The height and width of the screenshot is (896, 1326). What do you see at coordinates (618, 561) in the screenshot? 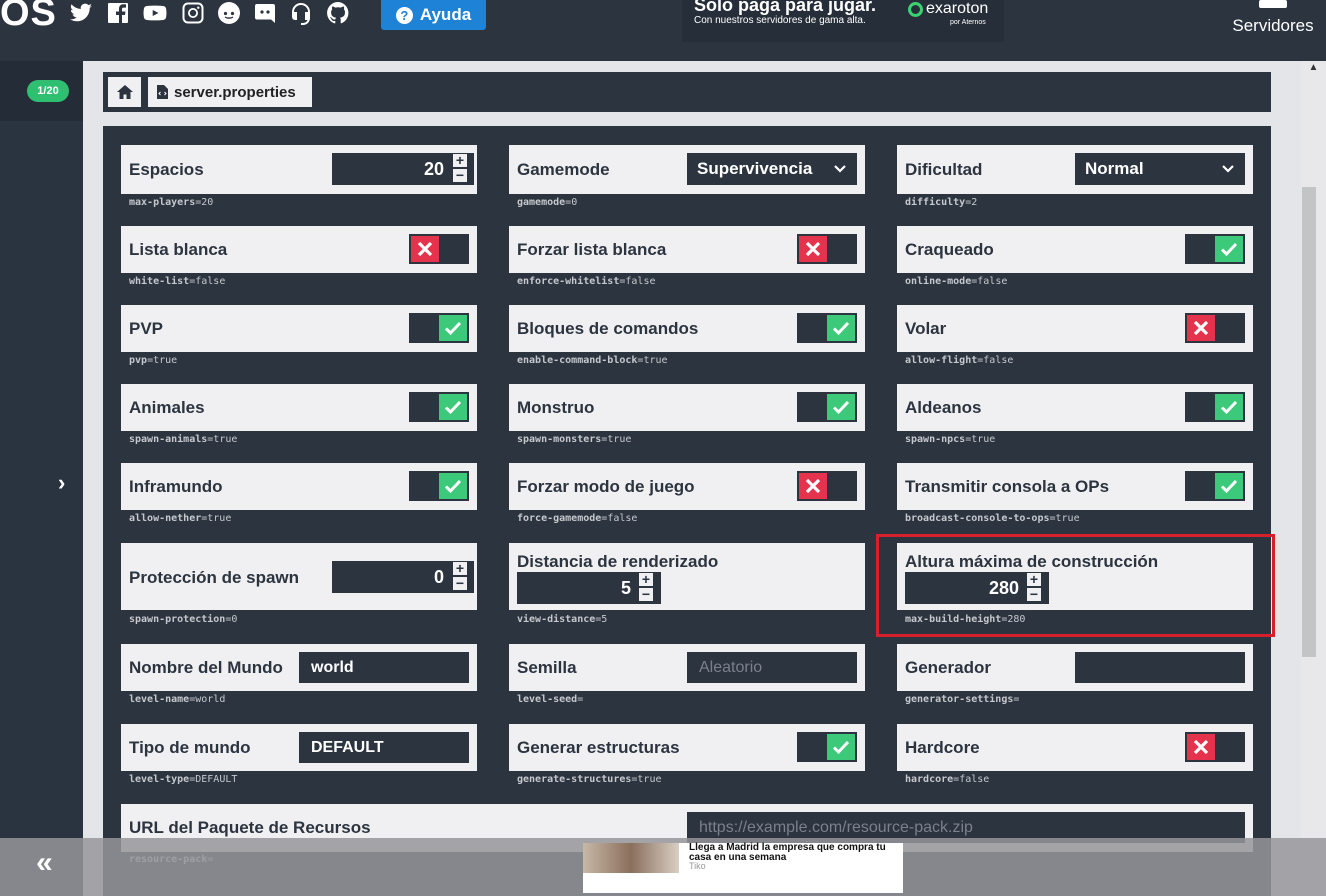
I see `setting-label: Distancia de renderizado` at bounding box center [618, 561].